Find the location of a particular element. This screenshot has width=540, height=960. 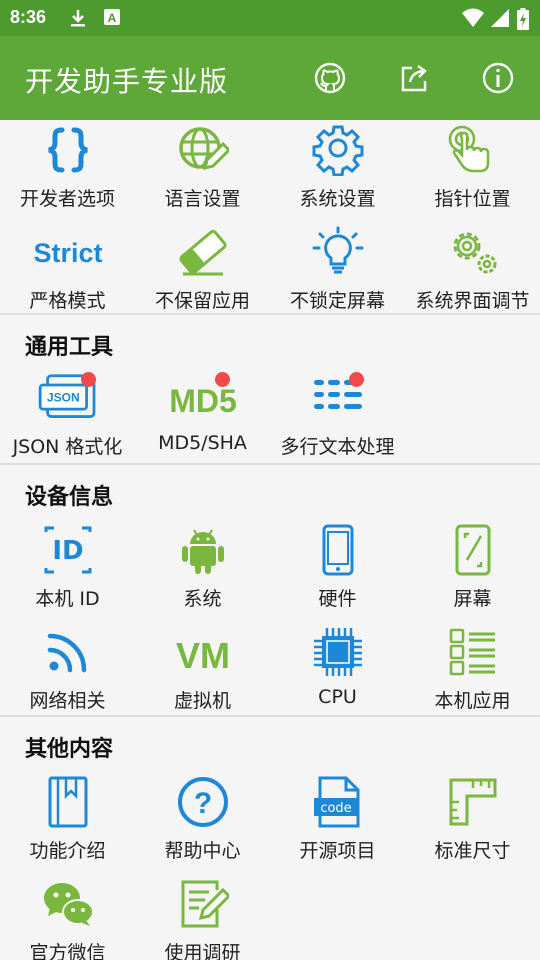

status-time: 8:36 is located at coordinates (28, 17).